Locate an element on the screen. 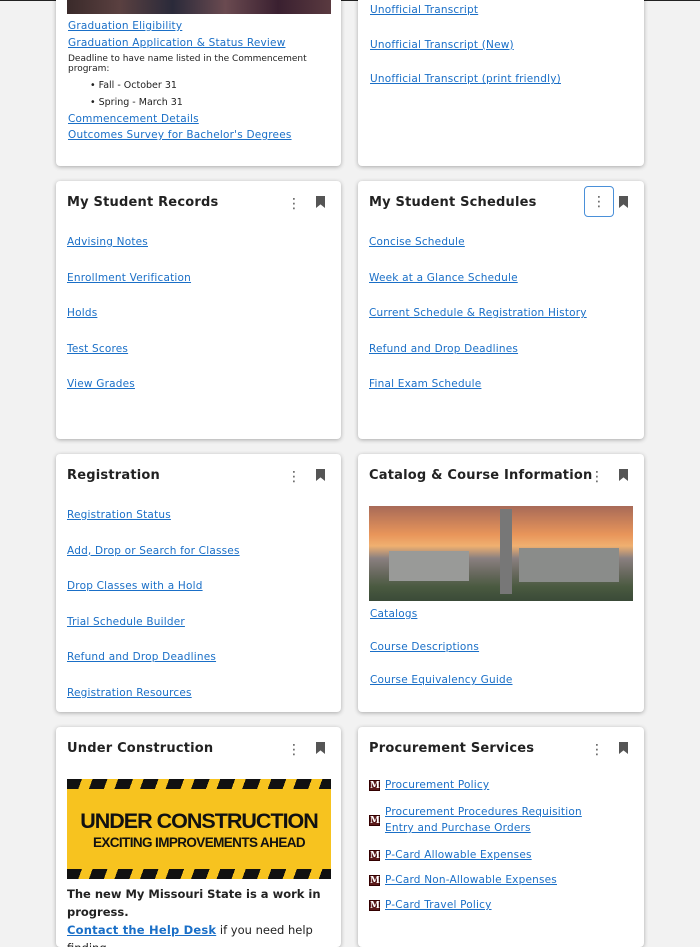 Image resolution: width=700 pixels, height=947 pixels. course-equivalency-link: Course Equivalency Guide is located at coordinates (441, 680).